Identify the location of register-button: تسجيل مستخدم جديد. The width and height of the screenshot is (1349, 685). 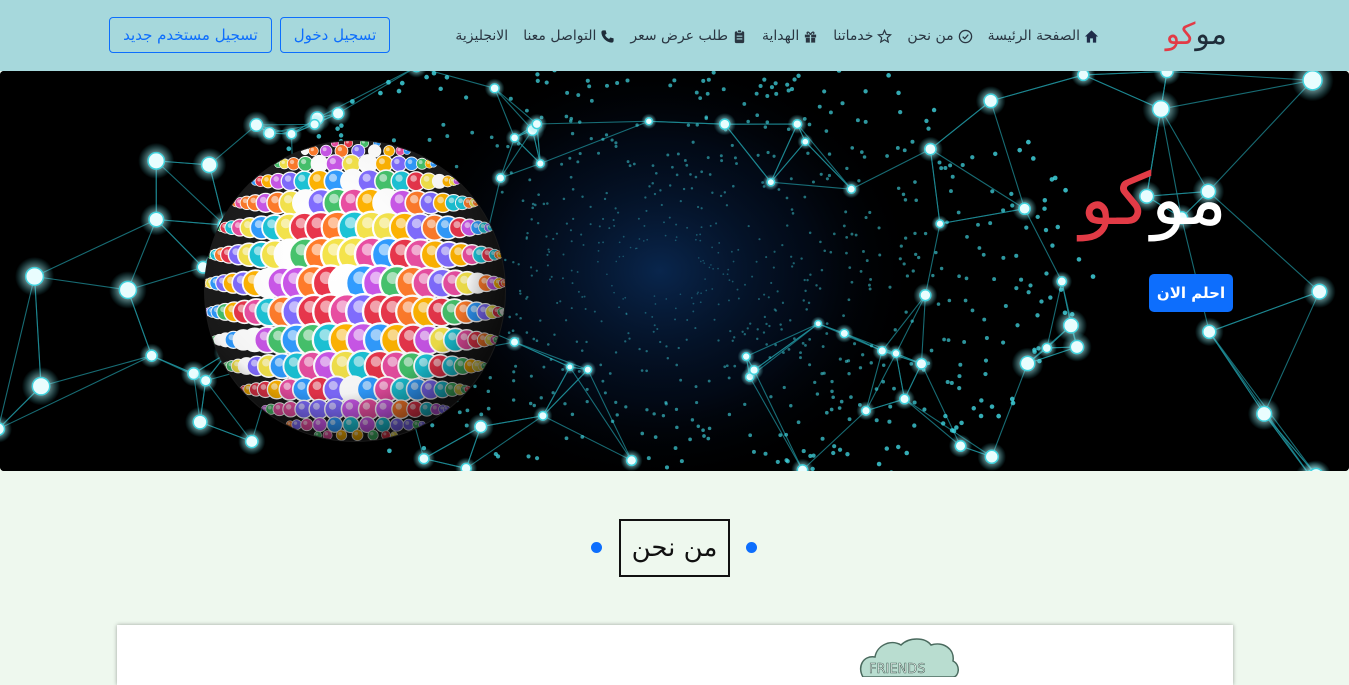
(190, 35).